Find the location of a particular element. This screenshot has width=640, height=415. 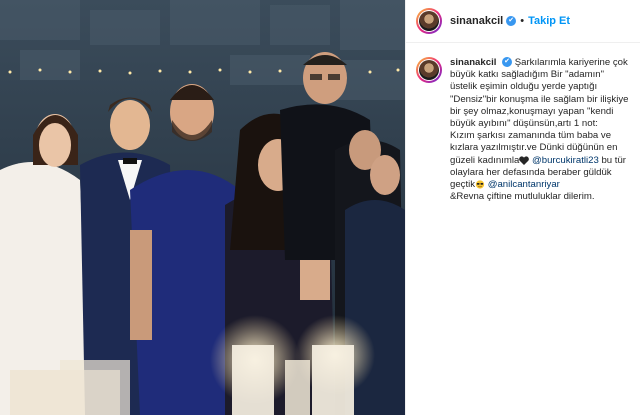

mention-anilcantanriyar: @anilcantanriyar is located at coordinates (524, 184).